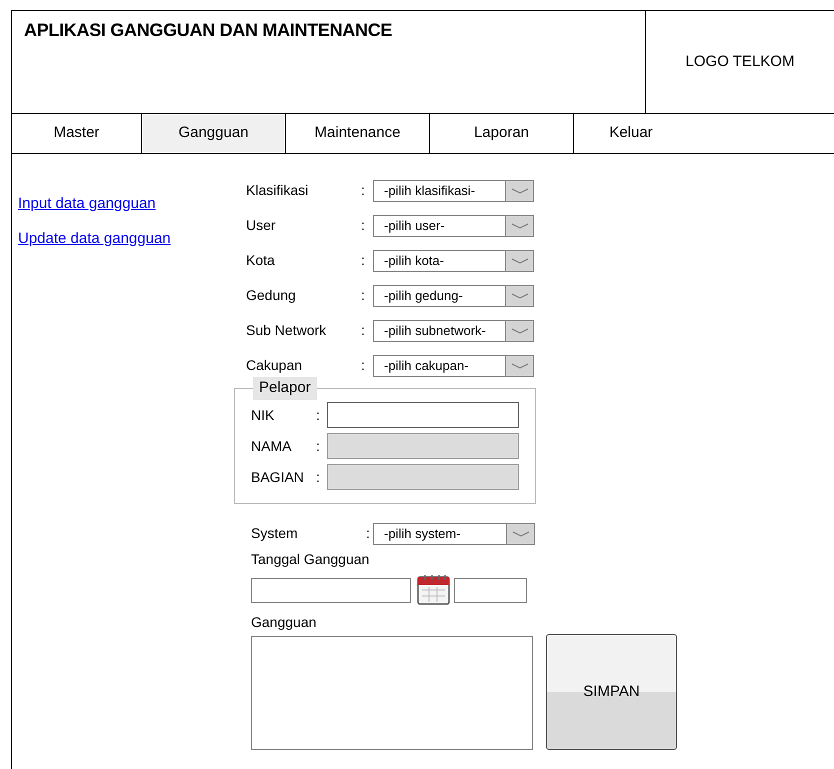 The height and width of the screenshot is (769, 834). Describe the element at coordinates (611, 692) in the screenshot. I see `save-button: SIMPAN` at that location.